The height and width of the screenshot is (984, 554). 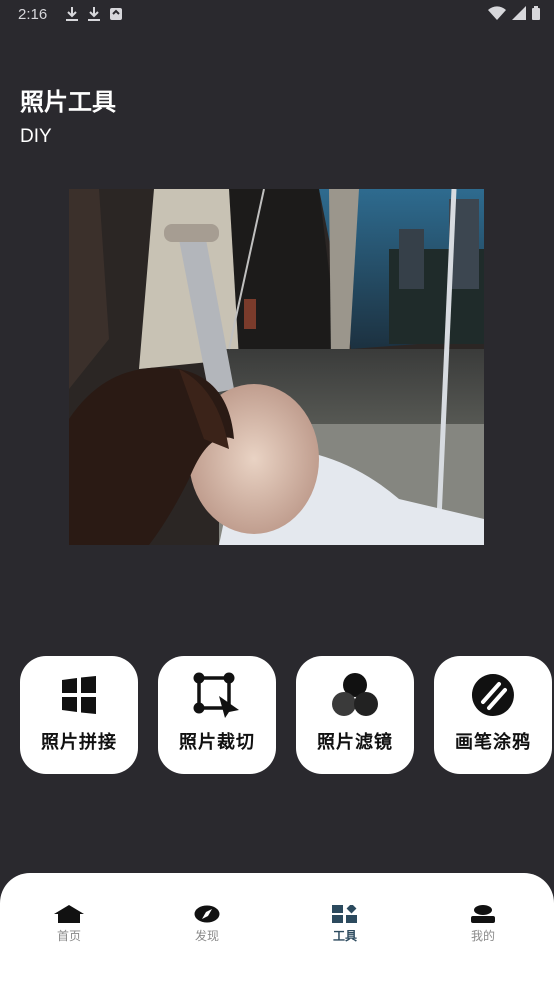 I want to click on tool-list: 照片拼接 照片裁切 照片滤镜 画笔涂鸦, so click(x=287, y=715).